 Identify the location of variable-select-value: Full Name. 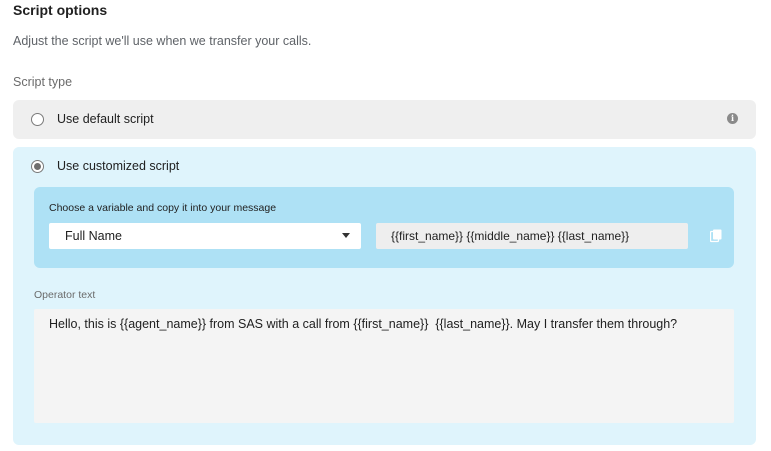
(93, 236).